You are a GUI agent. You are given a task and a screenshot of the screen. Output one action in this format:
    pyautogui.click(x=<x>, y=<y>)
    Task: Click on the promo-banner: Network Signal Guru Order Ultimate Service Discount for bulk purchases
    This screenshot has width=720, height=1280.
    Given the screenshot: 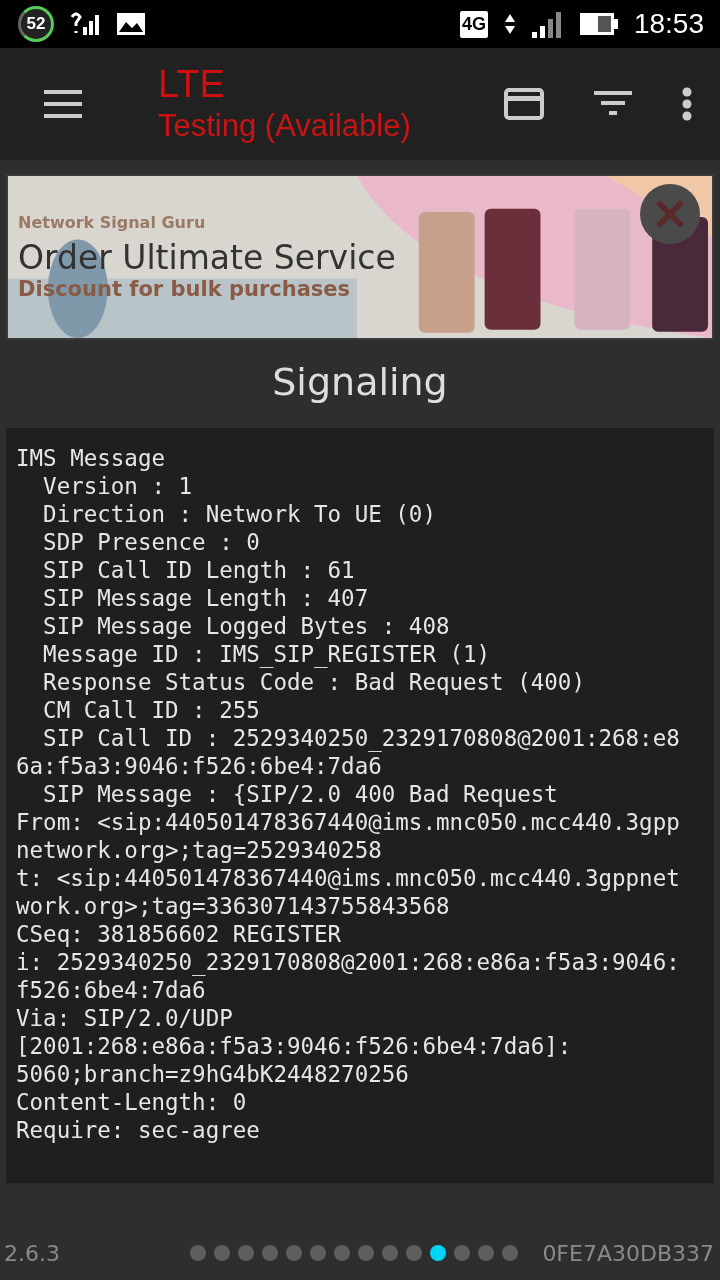 What is the action you would take?
    pyautogui.click(x=360, y=257)
    